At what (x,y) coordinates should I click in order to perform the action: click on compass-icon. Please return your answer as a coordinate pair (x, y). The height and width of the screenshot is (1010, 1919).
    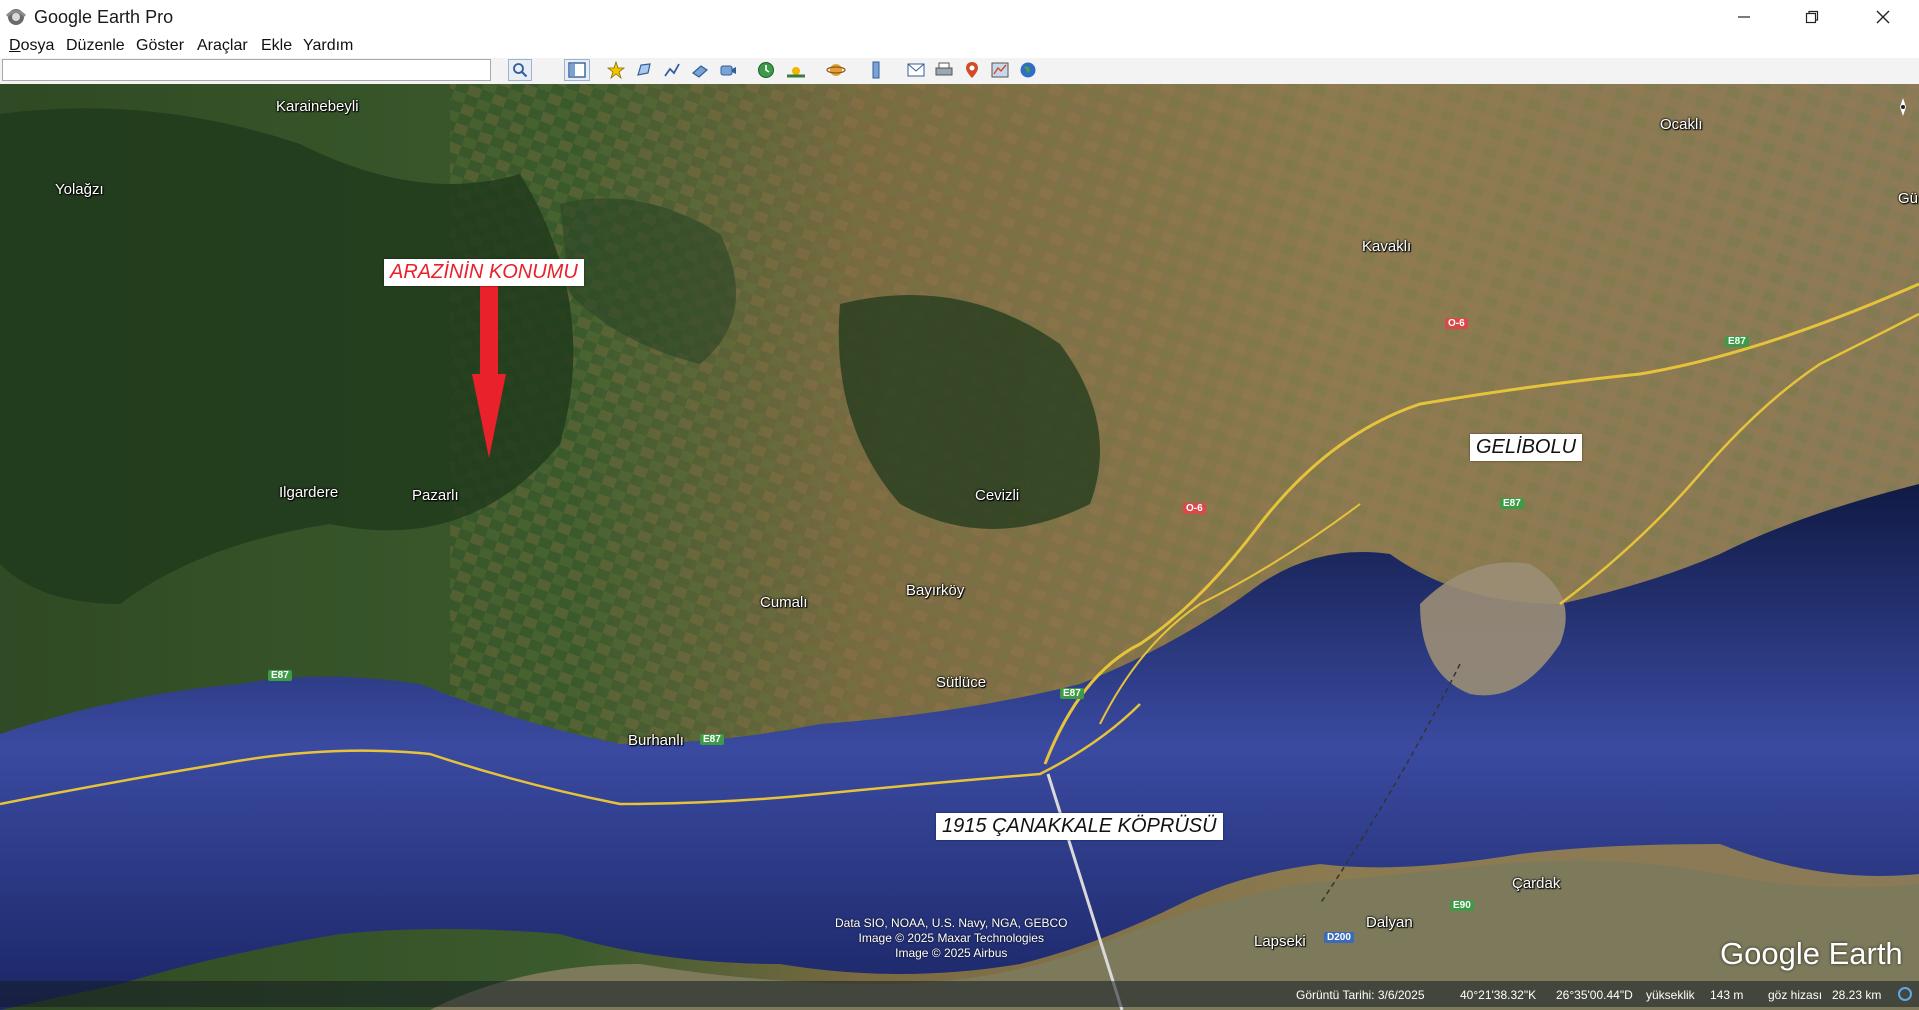
    Looking at the image, I should click on (1903, 107).